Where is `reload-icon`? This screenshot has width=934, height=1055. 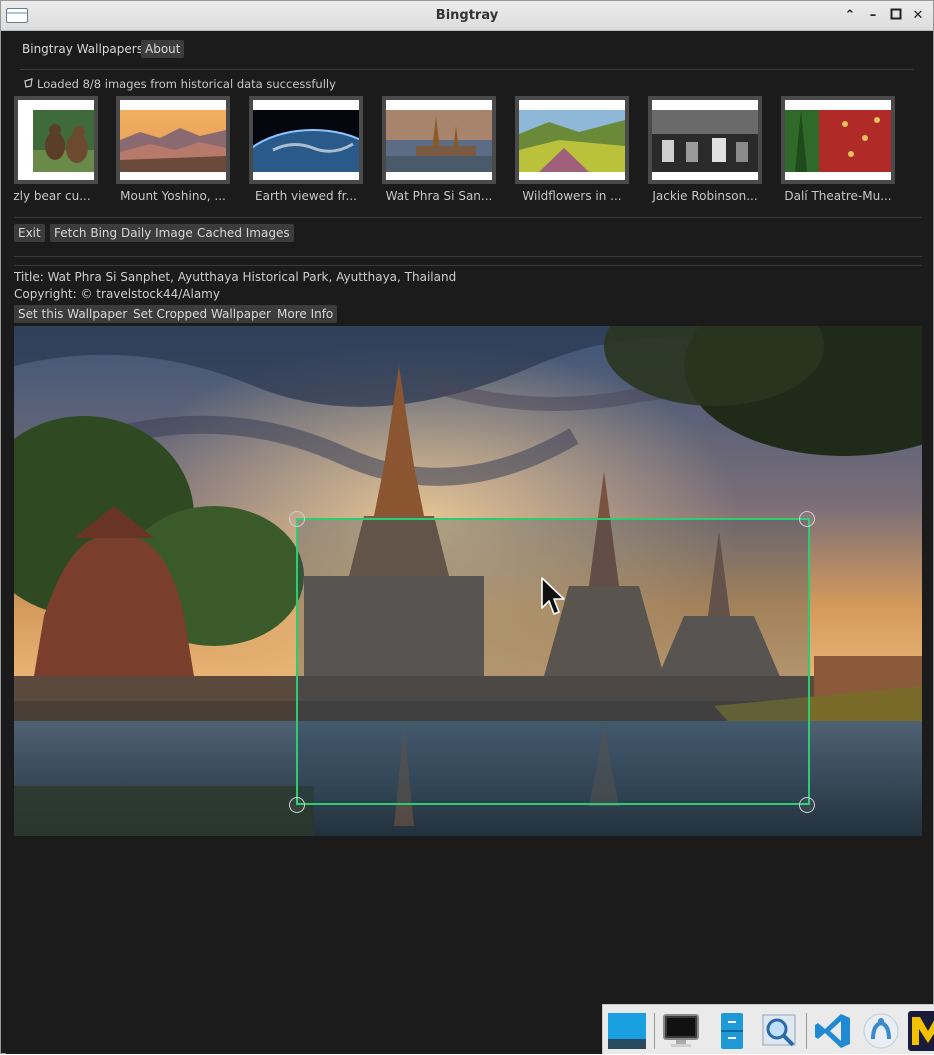 reload-icon is located at coordinates (28, 84).